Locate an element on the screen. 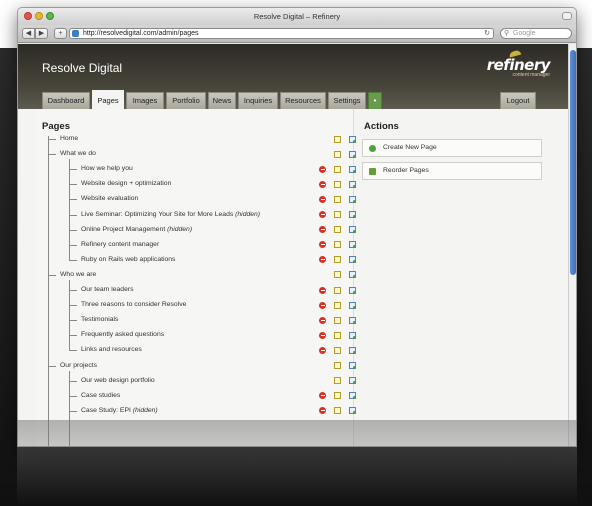  reload-icon: ↻ is located at coordinates (487, 33).